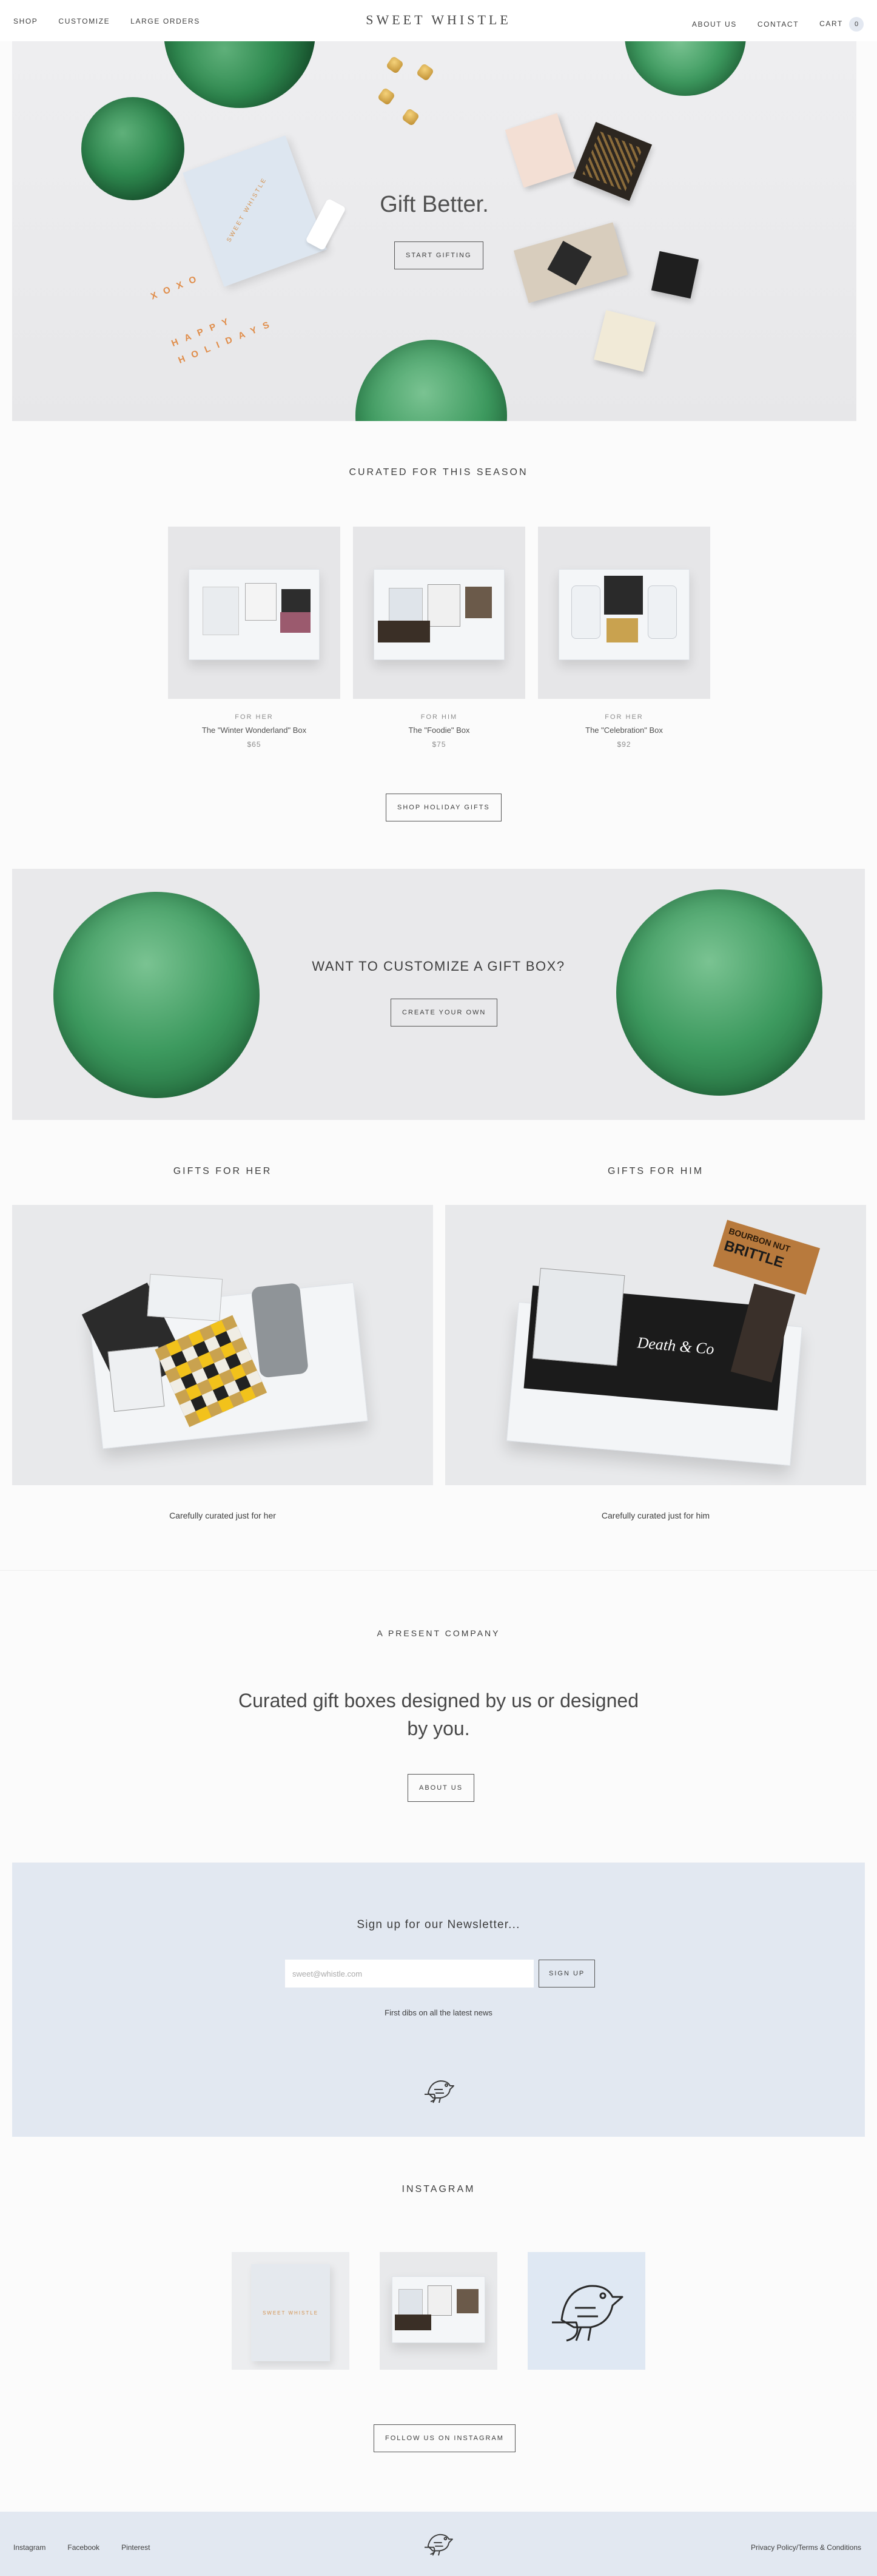 This screenshot has height=2576, width=877. I want to click on nav-right: ABOUT US CONTACT CART 0, so click(778, 25).